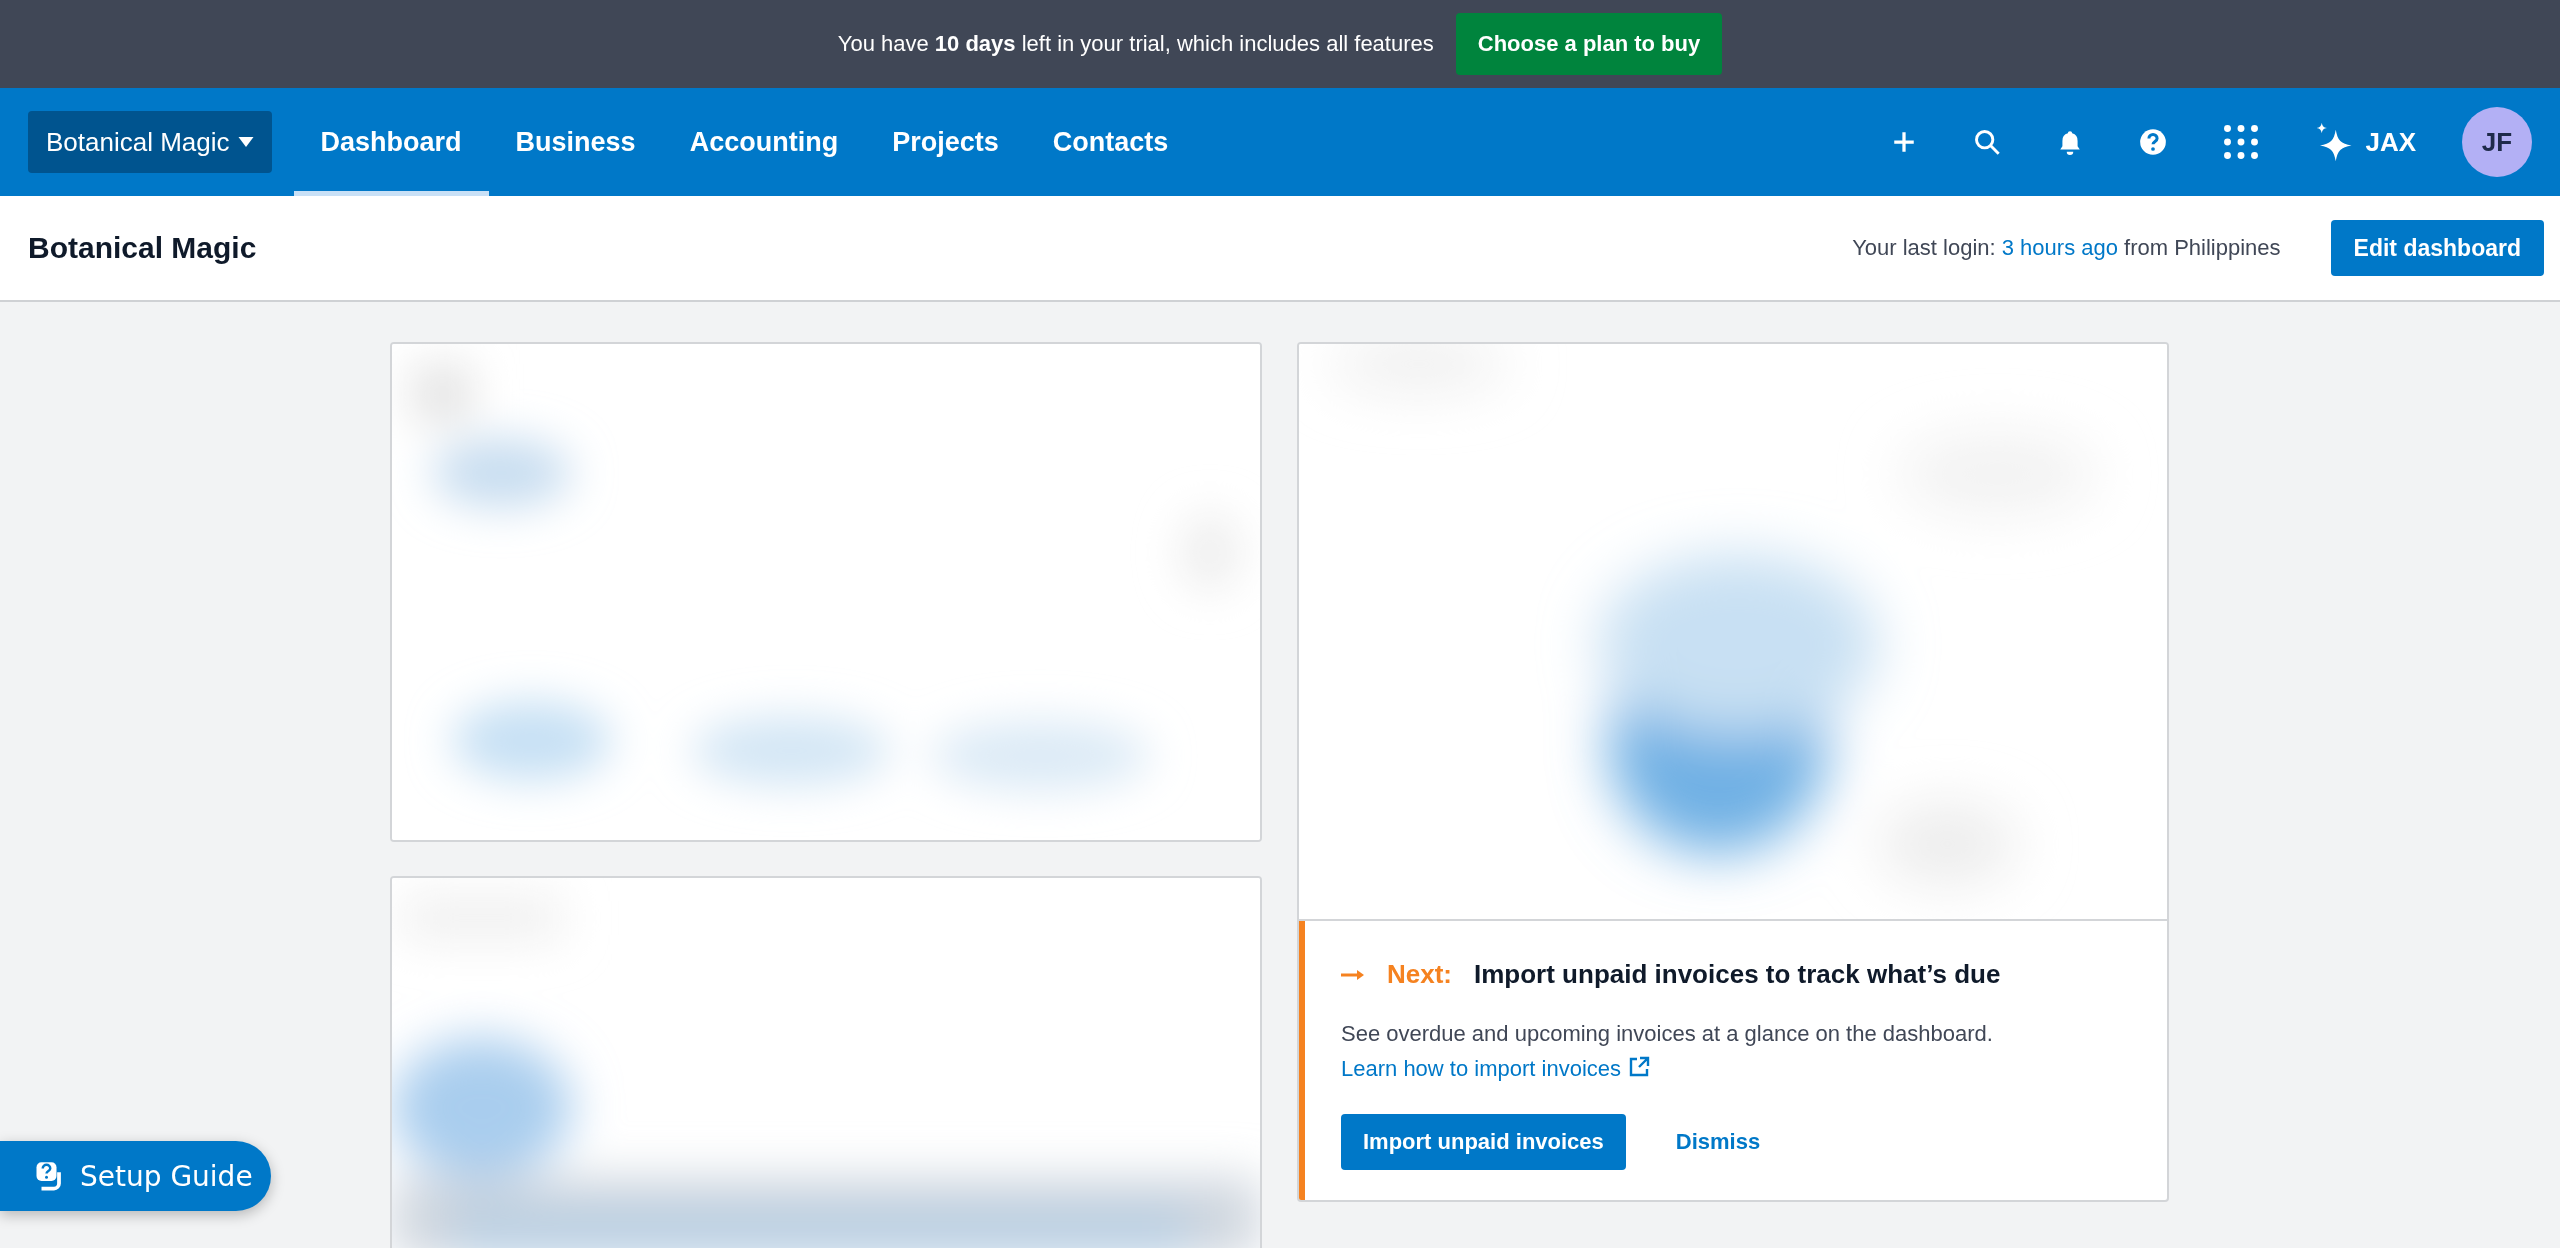 This screenshot has height=1248, width=2560. I want to click on prompt-title: Import unpaid invoices to track what’s due, so click(1737, 974).